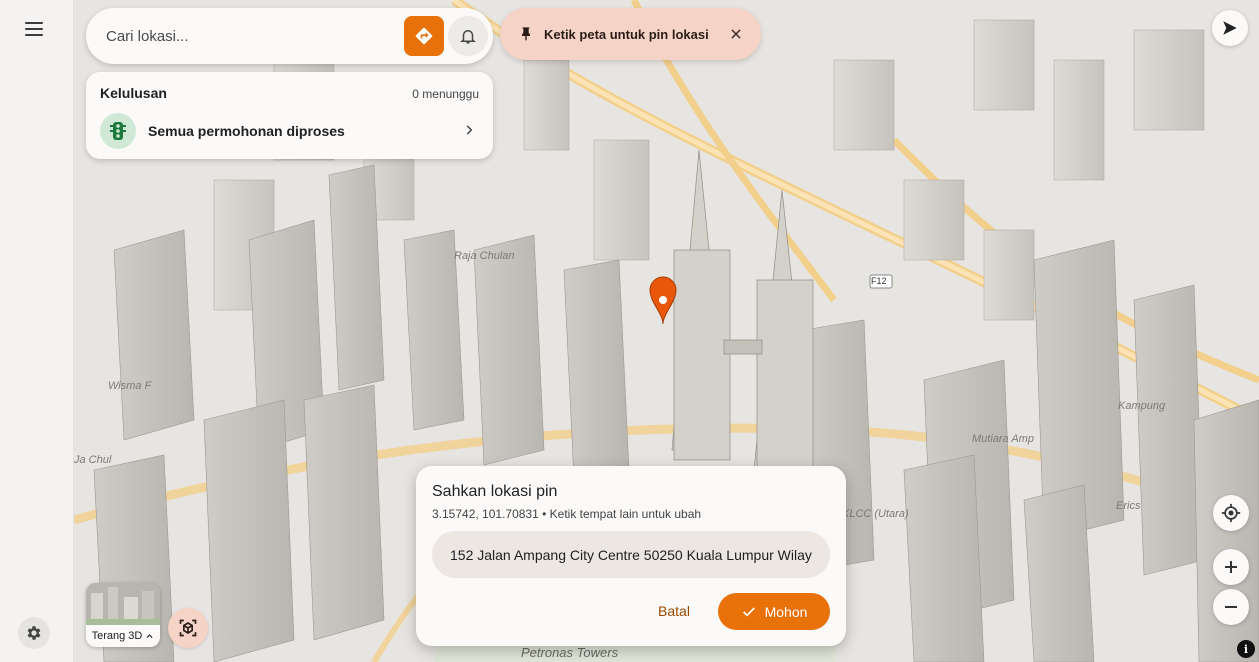 This screenshot has height=662, width=1259. What do you see at coordinates (879, 281) in the screenshot?
I see `map-label-route: F12` at bounding box center [879, 281].